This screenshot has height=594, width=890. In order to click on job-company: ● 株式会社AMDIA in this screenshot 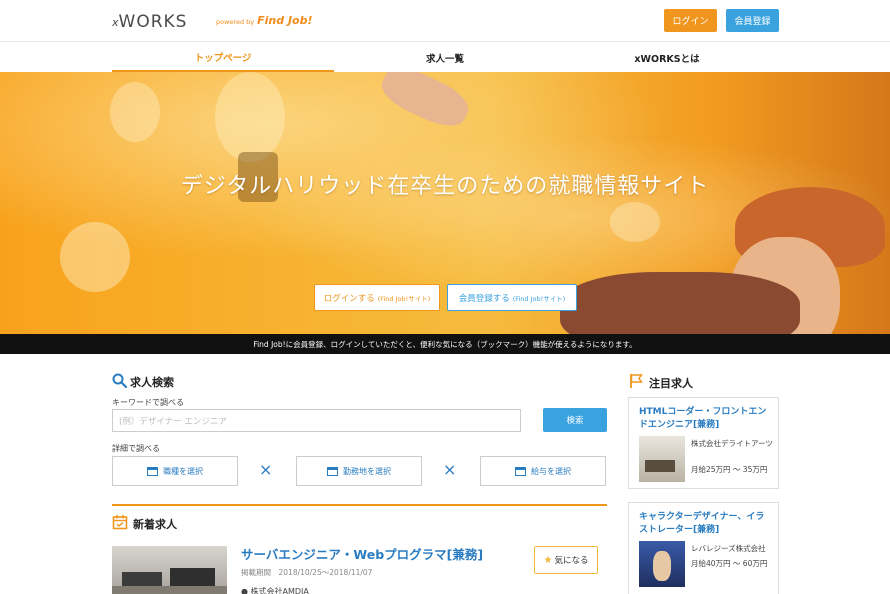, I will do `click(275, 590)`.